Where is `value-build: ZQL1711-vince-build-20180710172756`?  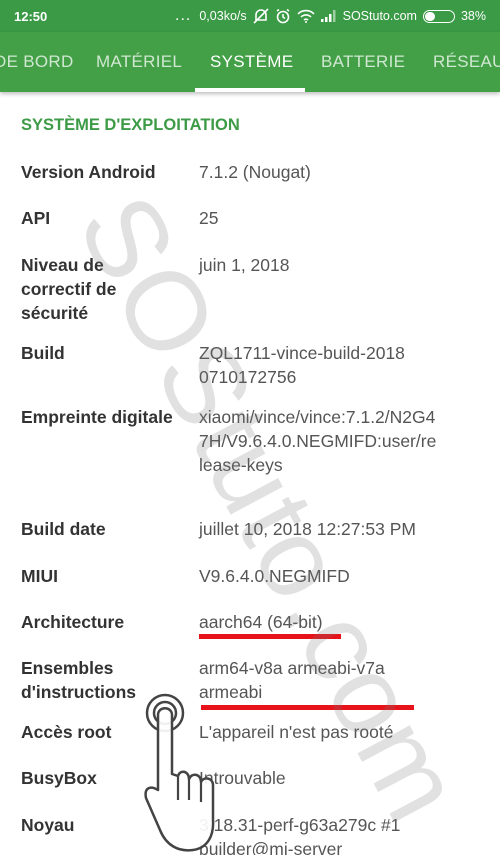 value-build: ZQL1711-vince-build-20180710172756 is located at coordinates (302, 365).